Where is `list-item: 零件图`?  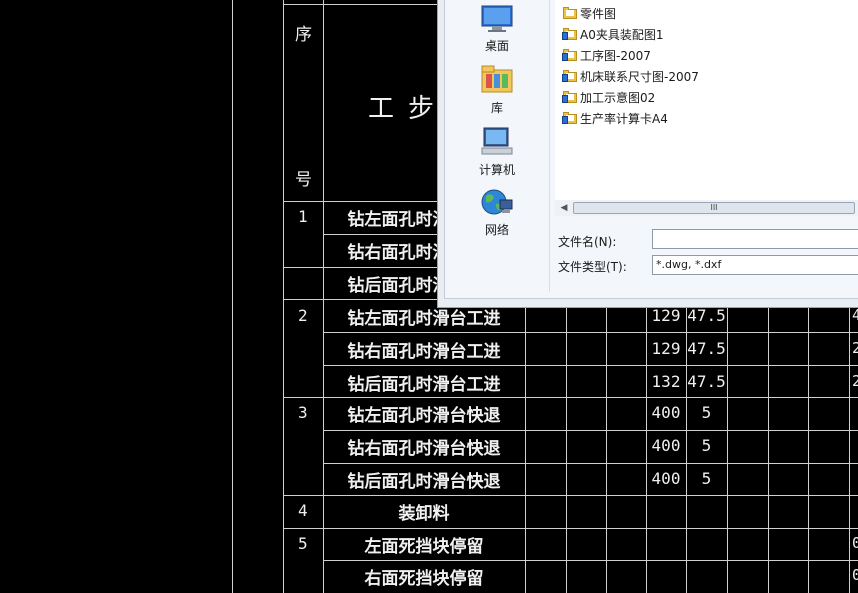
list-item: 零件图 is located at coordinates (589, 13).